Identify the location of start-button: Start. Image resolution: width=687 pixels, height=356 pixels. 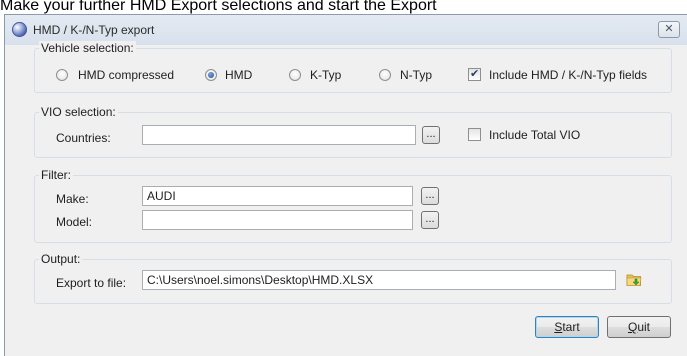
(567, 327).